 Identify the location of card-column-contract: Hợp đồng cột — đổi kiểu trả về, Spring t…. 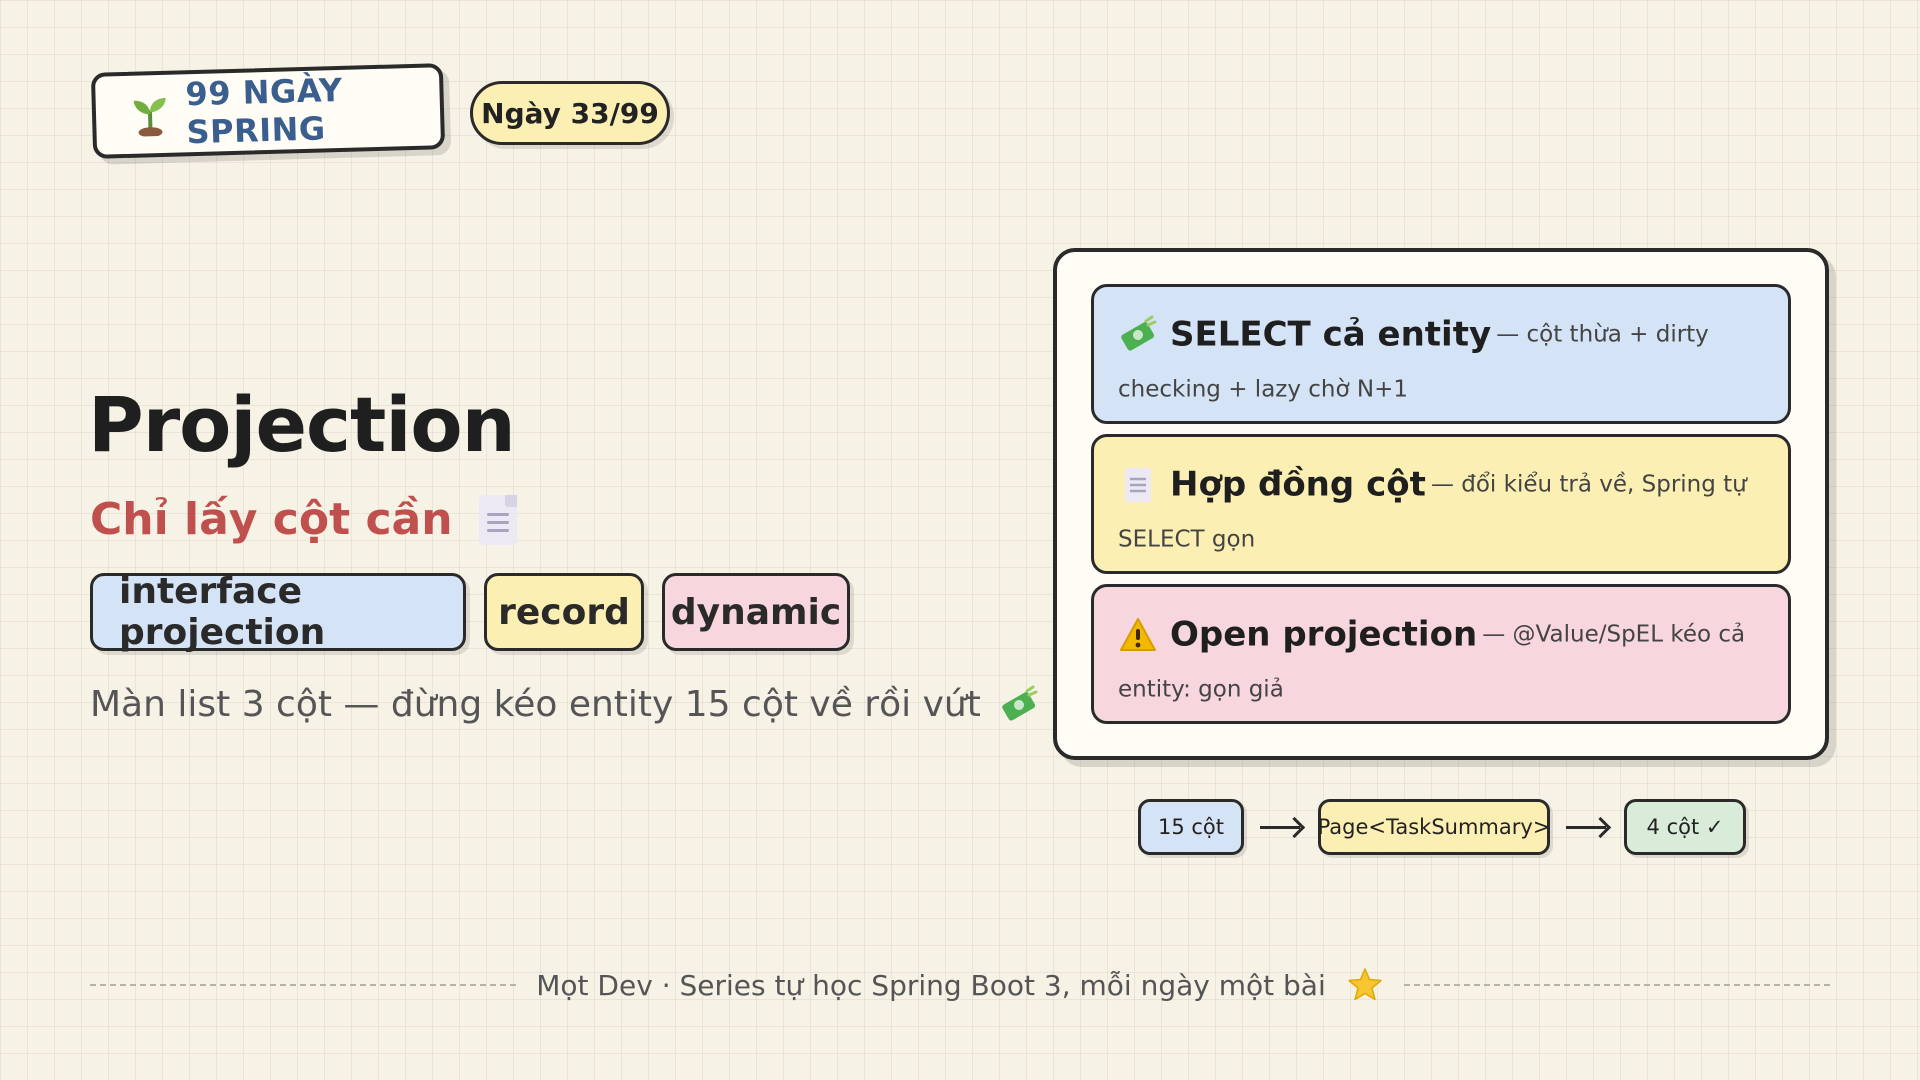
(1441, 504).